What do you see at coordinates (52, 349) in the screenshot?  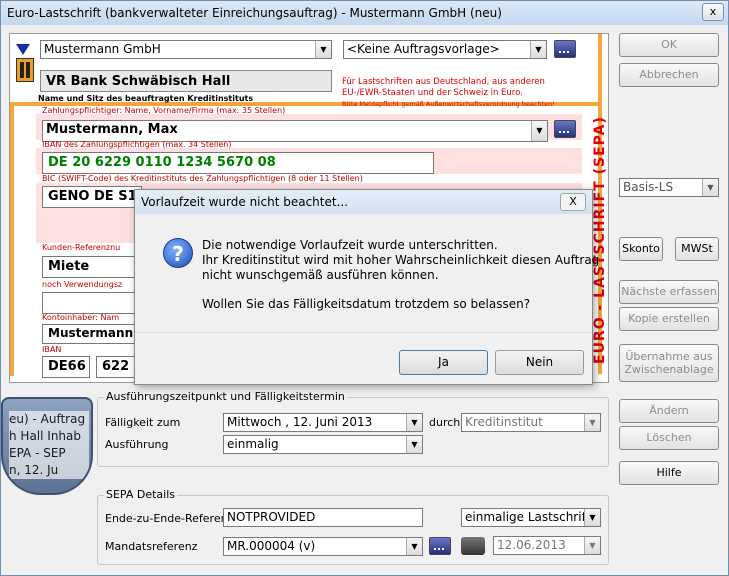 I see `iban2-label: IBAN` at bounding box center [52, 349].